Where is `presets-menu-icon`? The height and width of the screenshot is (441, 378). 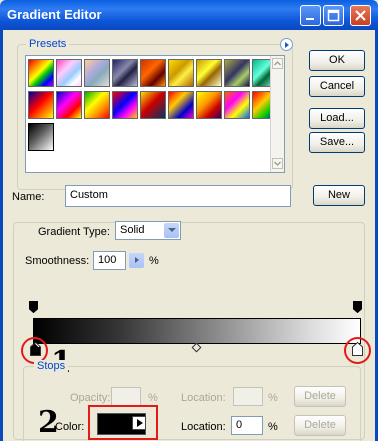
presets-menu-icon is located at coordinates (286, 44).